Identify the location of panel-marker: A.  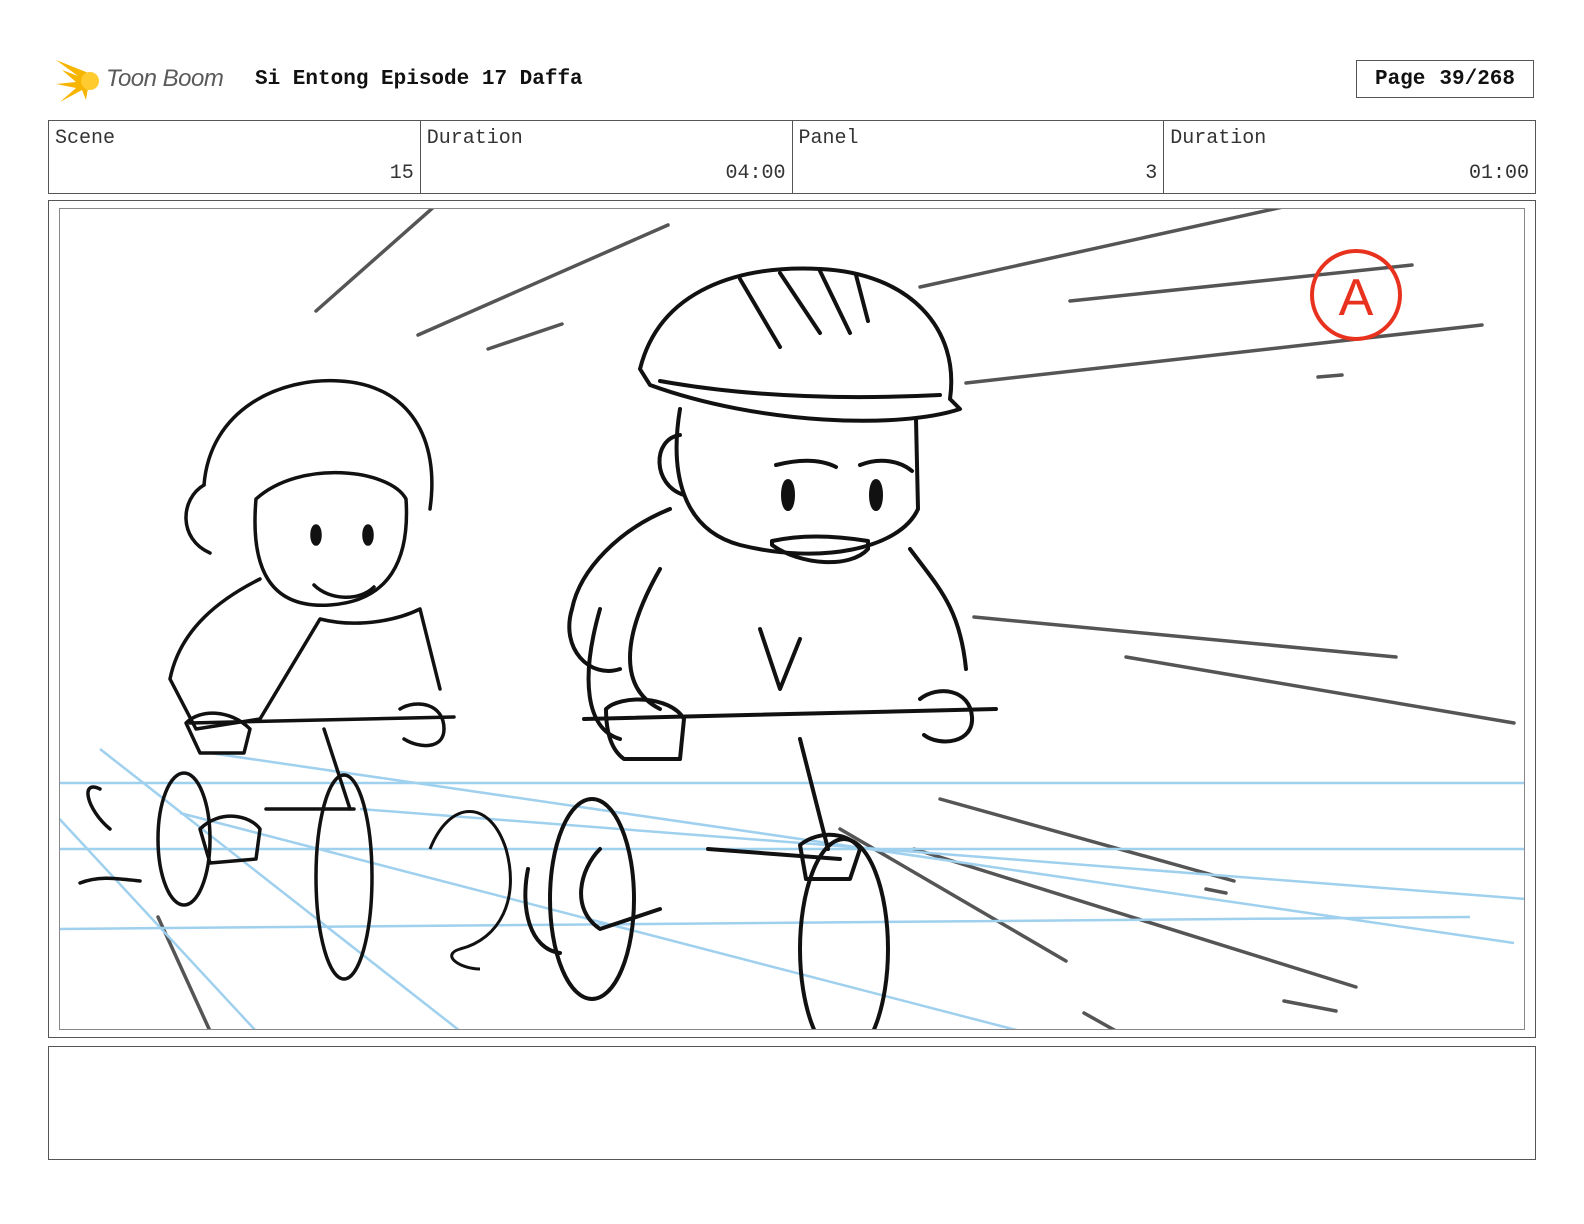
(1356, 295).